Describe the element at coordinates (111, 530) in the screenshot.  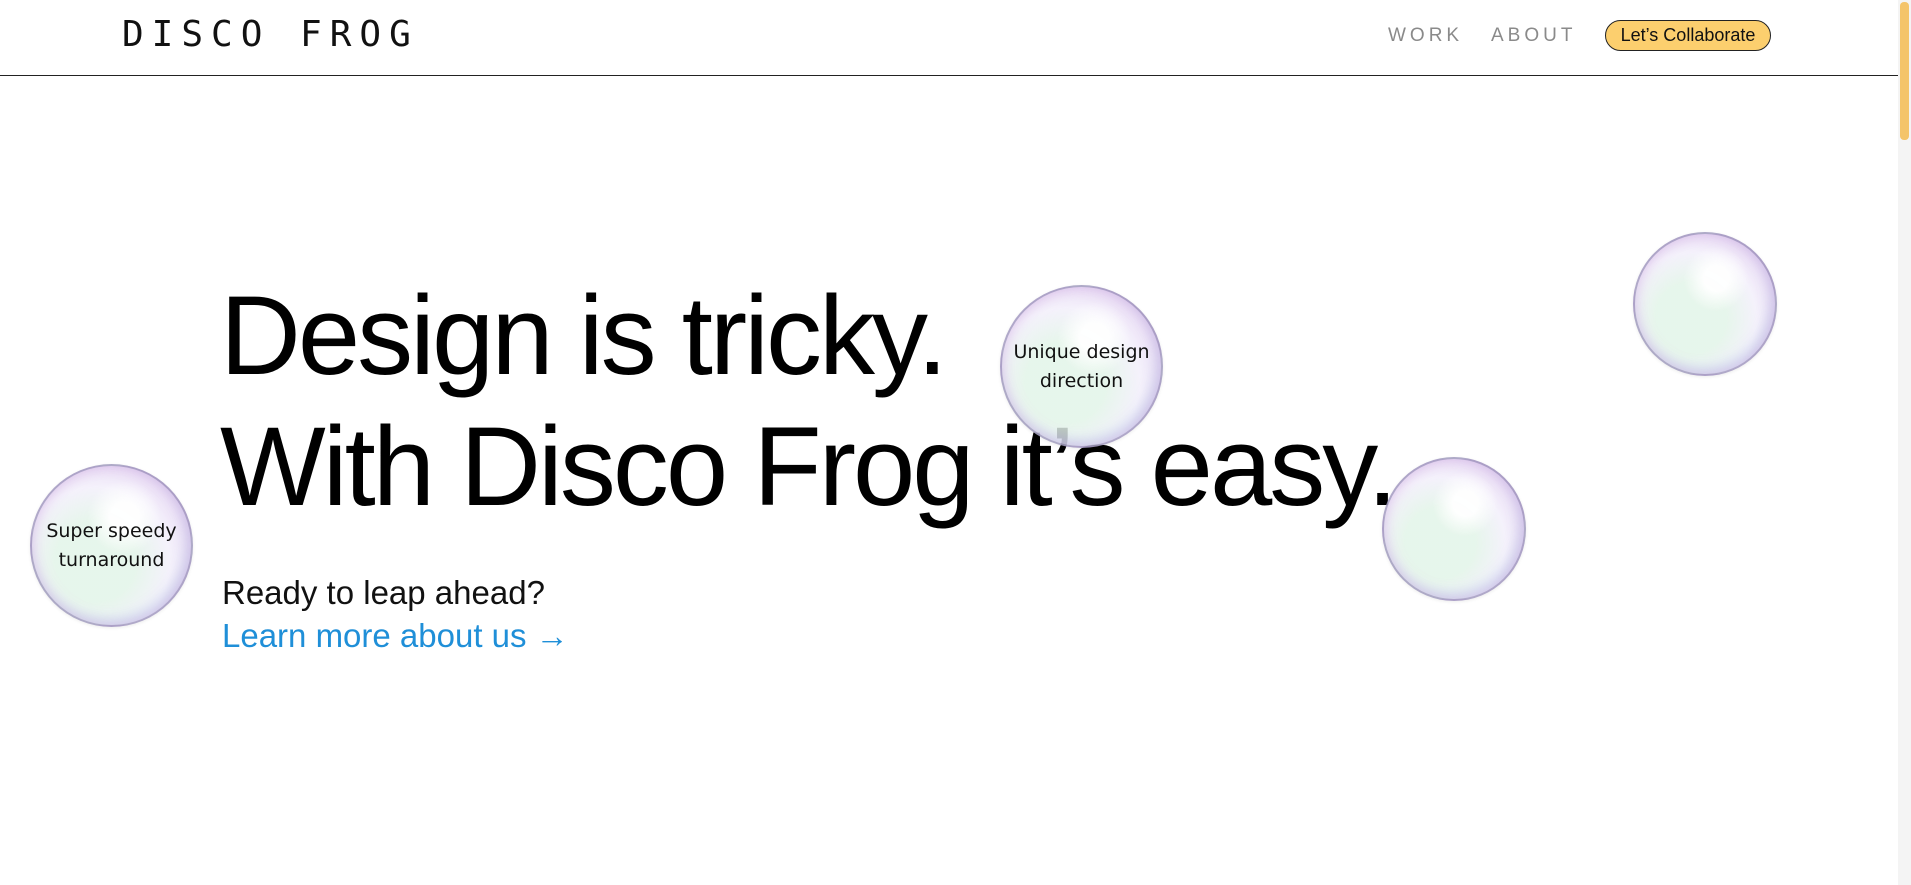
I see `bubble-label-line-1: Super speedy` at that location.